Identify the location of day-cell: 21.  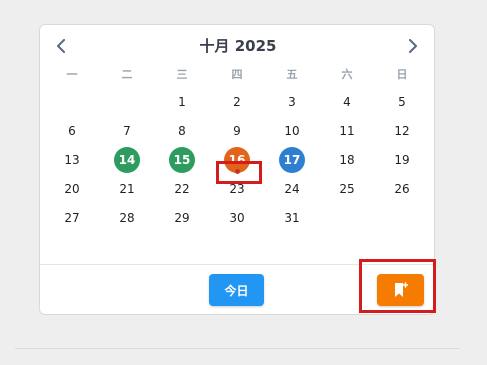
(127, 189).